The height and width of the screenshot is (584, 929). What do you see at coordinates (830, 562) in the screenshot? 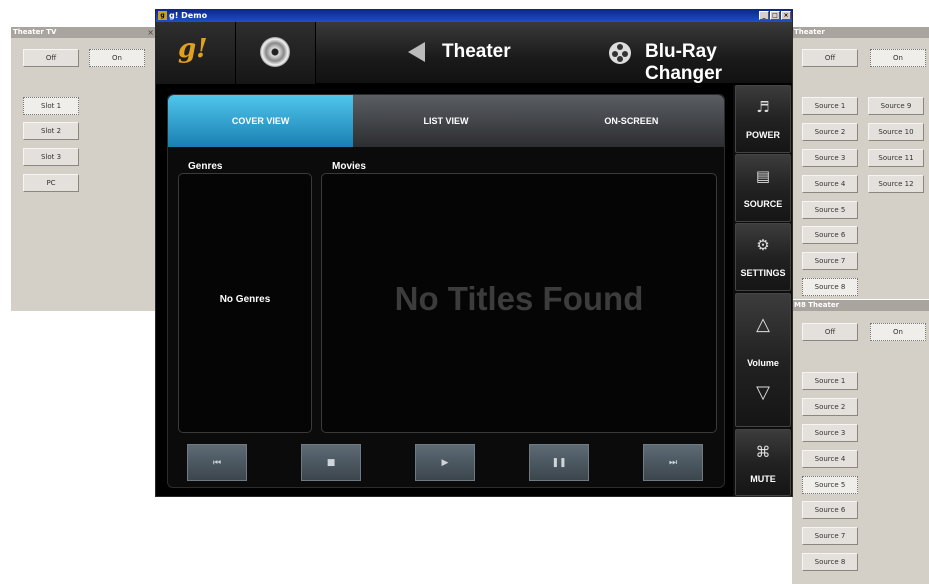
I see `m8-source-8-button: Source 8` at bounding box center [830, 562].